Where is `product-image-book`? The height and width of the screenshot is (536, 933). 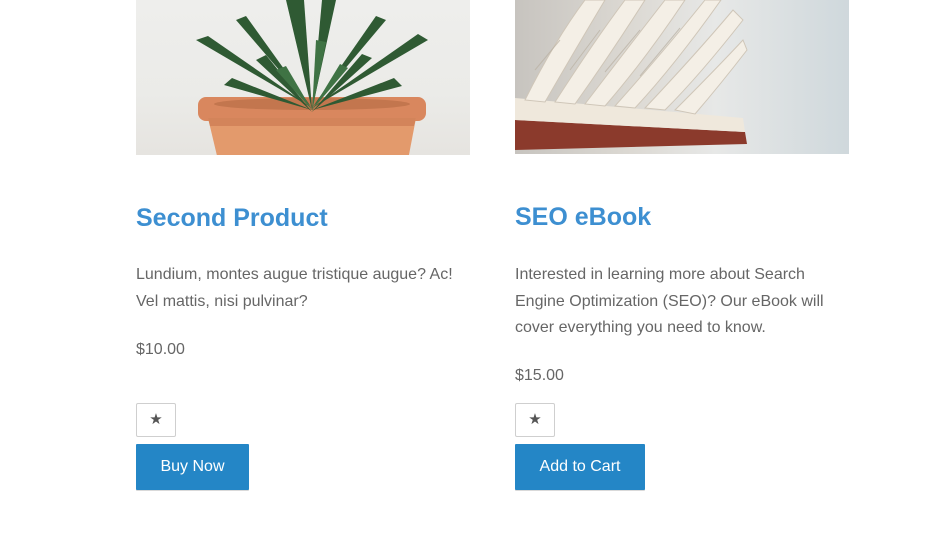
product-image-book is located at coordinates (682, 77).